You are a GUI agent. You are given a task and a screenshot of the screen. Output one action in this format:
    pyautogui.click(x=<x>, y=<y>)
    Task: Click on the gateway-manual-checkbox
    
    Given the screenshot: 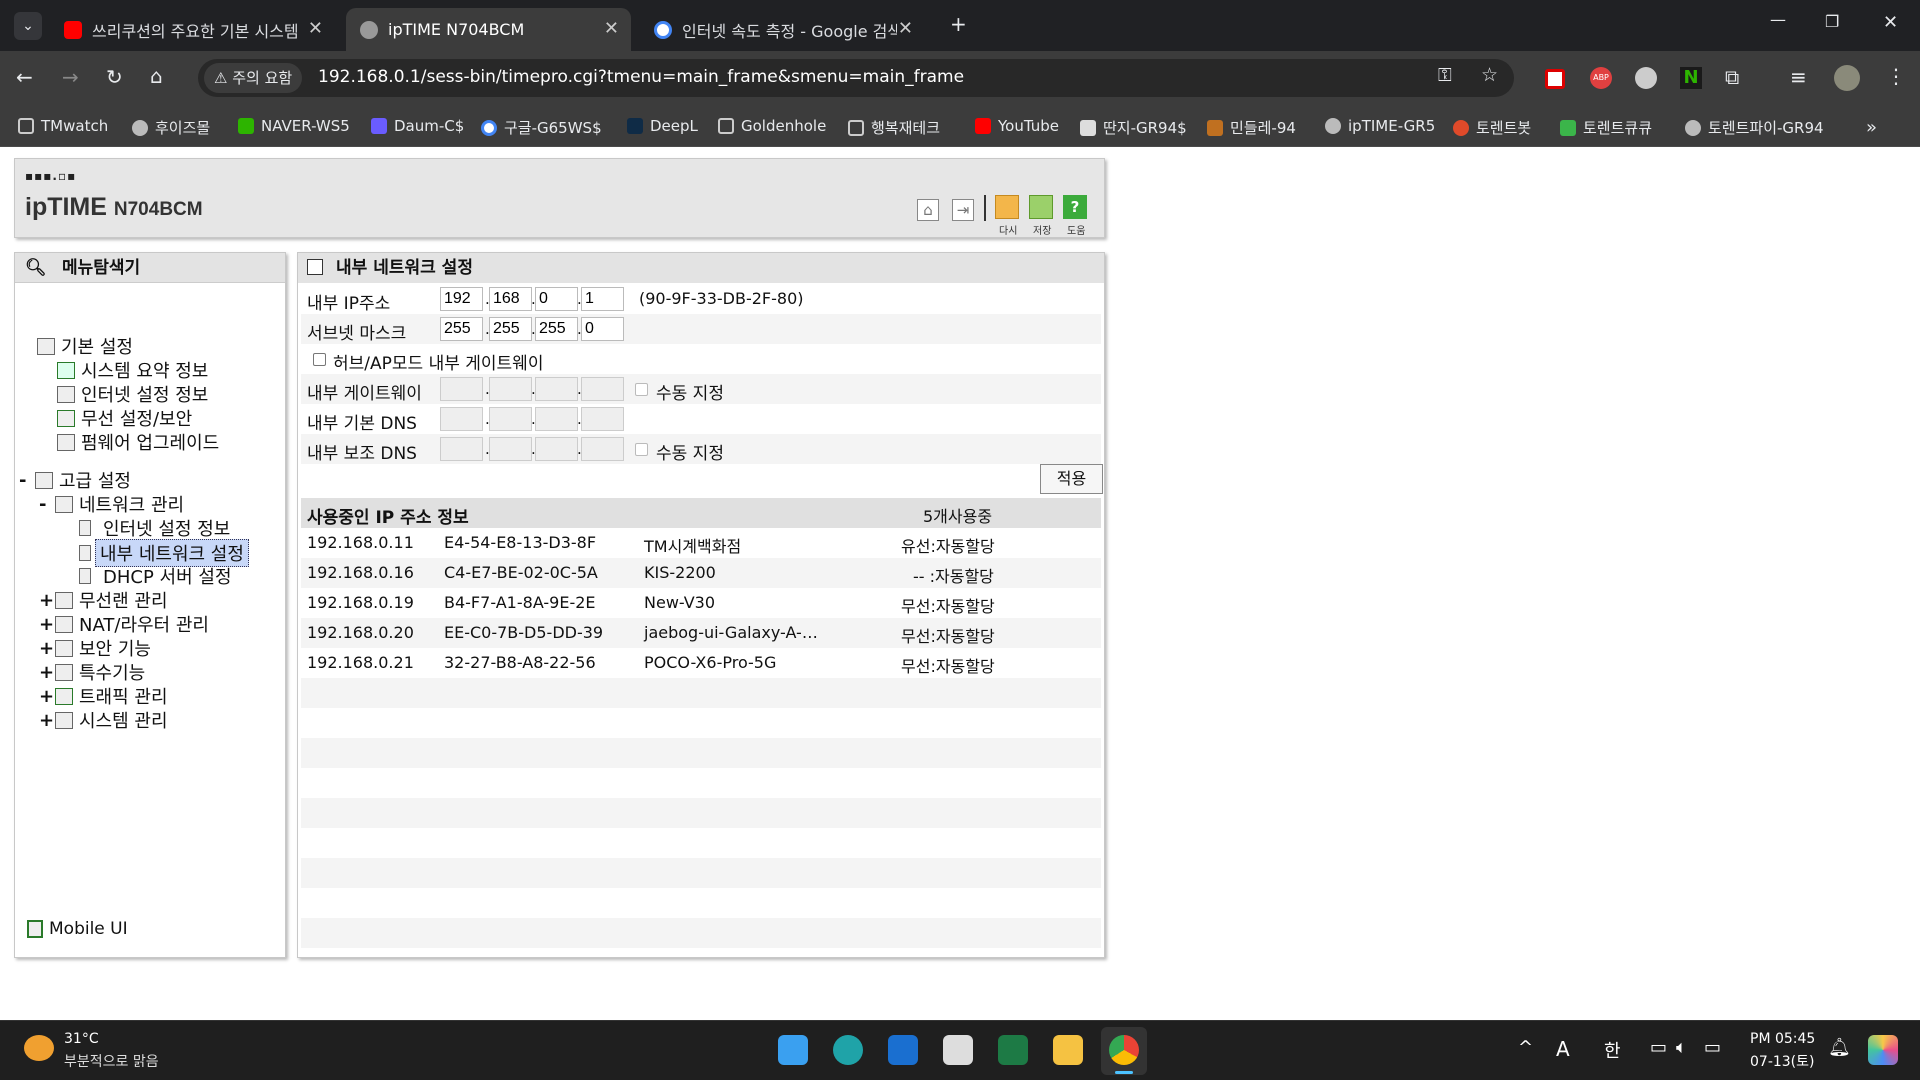 What is the action you would take?
    pyautogui.click(x=641, y=389)
    